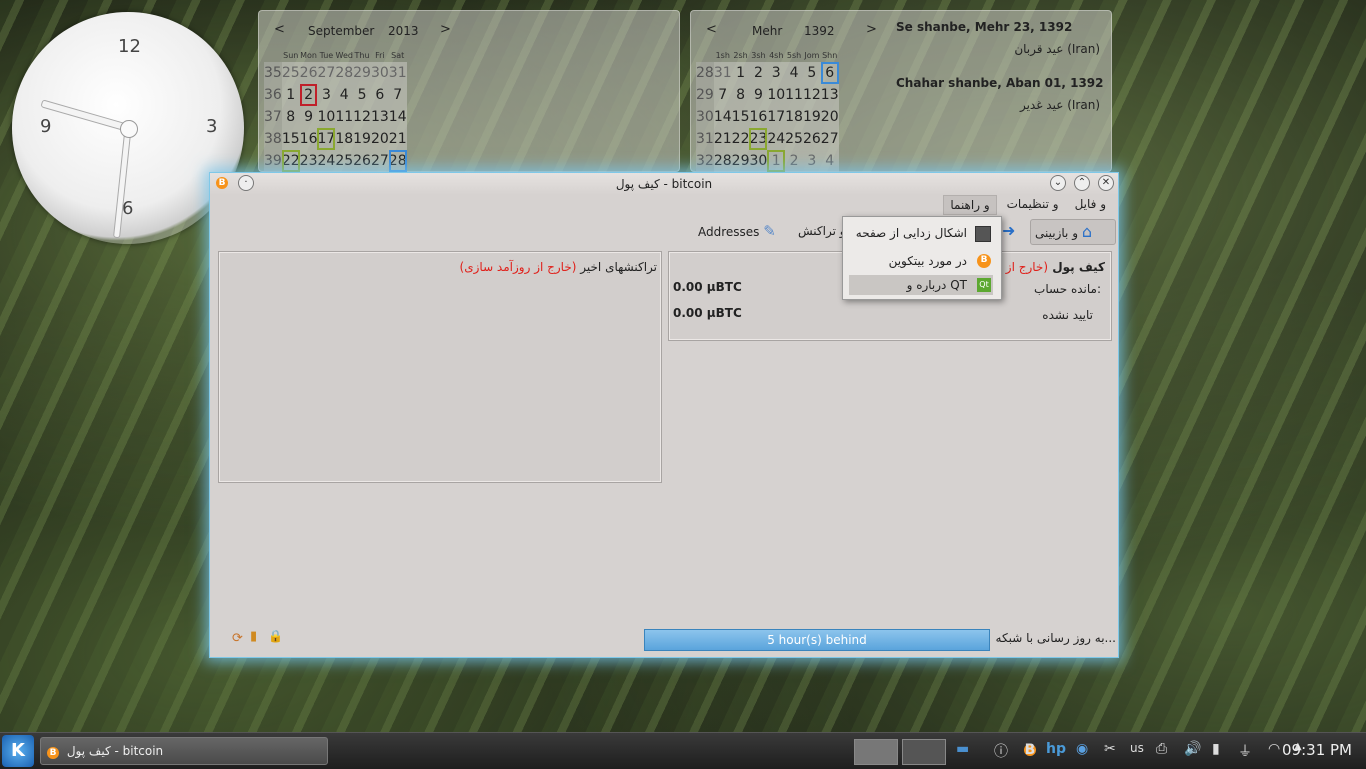 The image size is (1366, 769). Describe the element at coordinates (1161, 749) in the screenshot. I see `printer-icon: ⎙` at that location.